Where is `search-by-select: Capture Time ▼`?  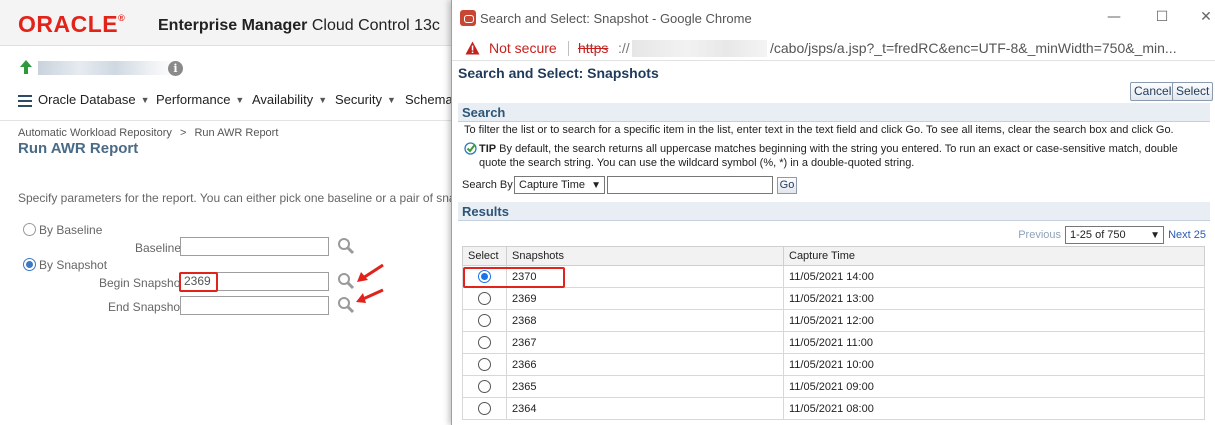 search-by-select: Capture Time ▼ is located at coordinates (559, 185).